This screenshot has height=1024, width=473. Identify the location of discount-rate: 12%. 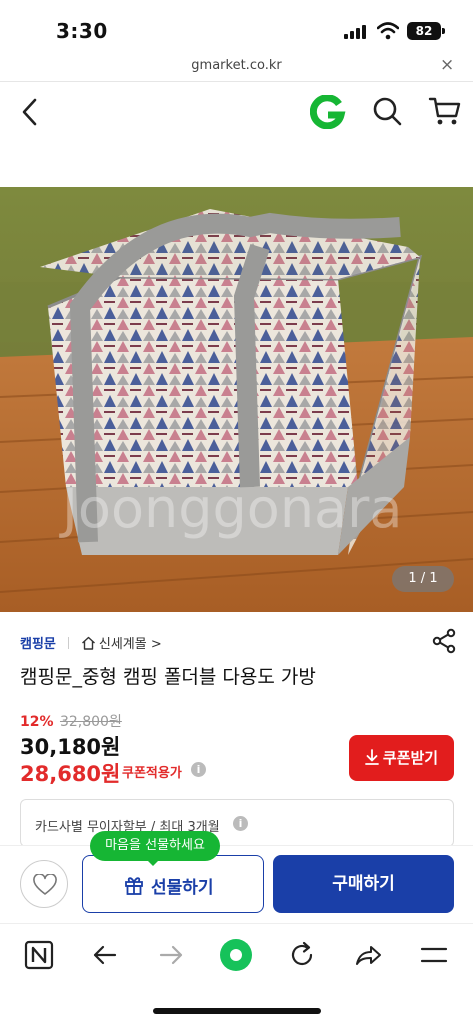
(37, 722).